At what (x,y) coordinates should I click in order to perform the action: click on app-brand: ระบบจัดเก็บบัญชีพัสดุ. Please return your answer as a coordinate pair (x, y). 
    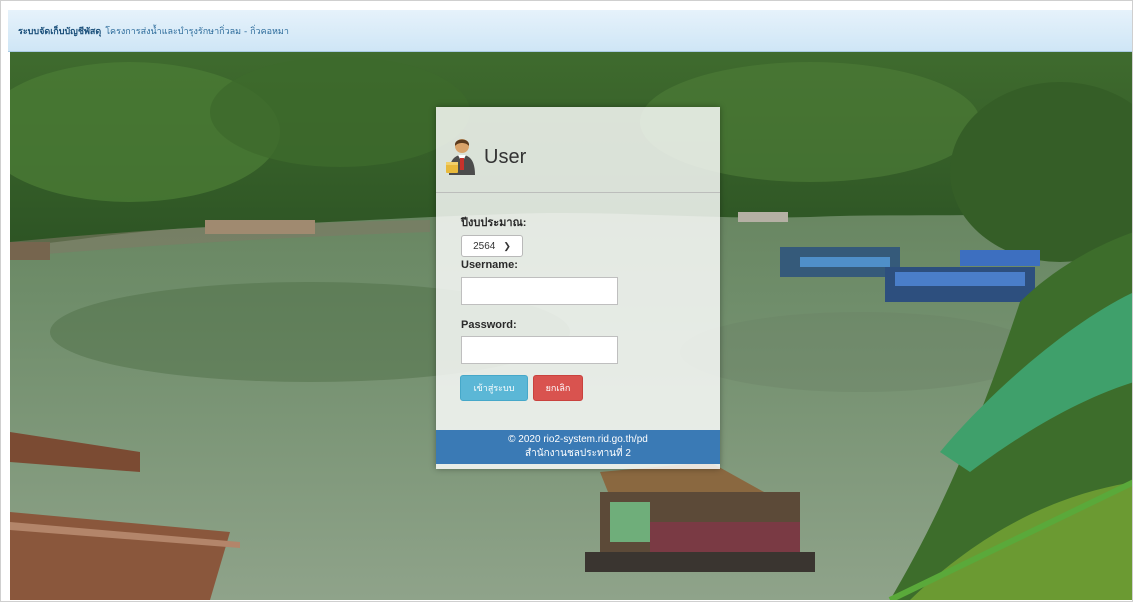
    Looking at the image, I should click on (59, 31).